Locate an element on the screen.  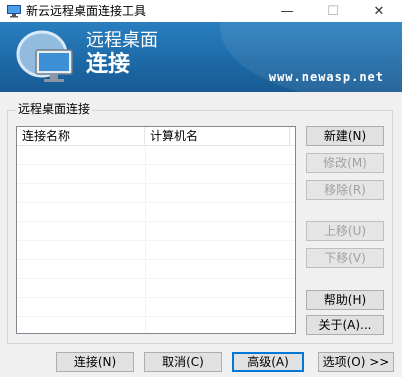
advanced-button: 高级(A) is located at coordinates (268, 362).